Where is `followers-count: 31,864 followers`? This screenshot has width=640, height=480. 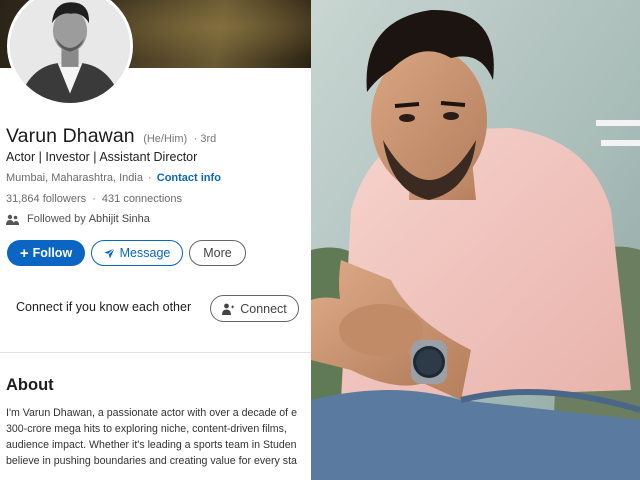 followers-count: 31,864 followers is located at coordinates (46, 199).